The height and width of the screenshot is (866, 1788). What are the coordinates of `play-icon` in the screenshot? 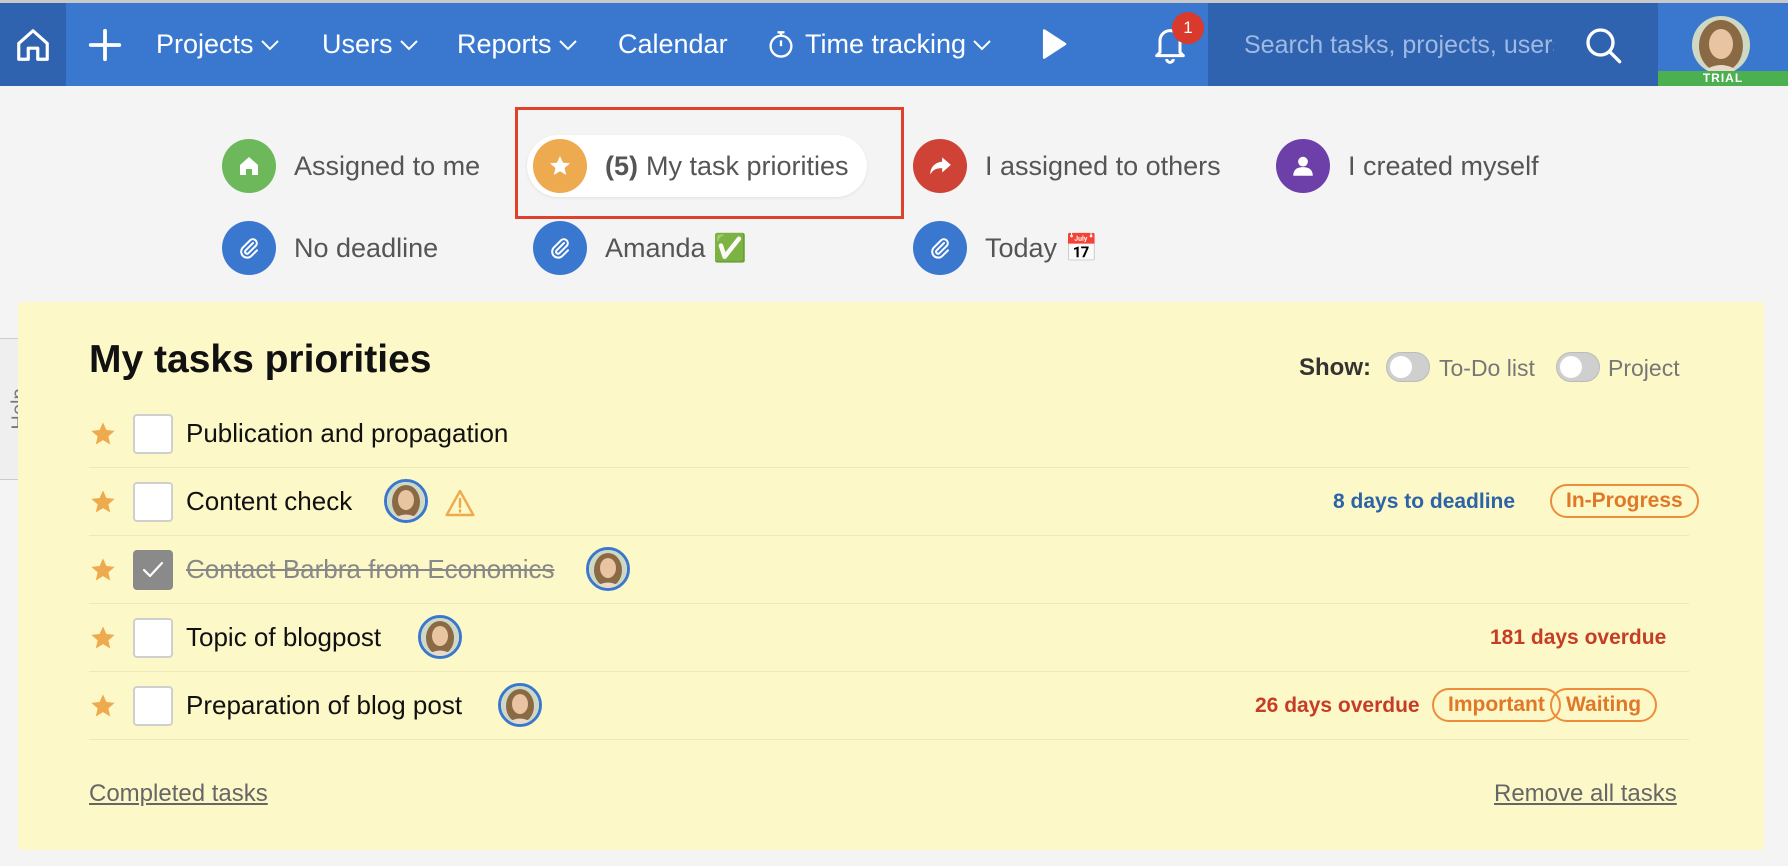 It's located at (1054, 44).